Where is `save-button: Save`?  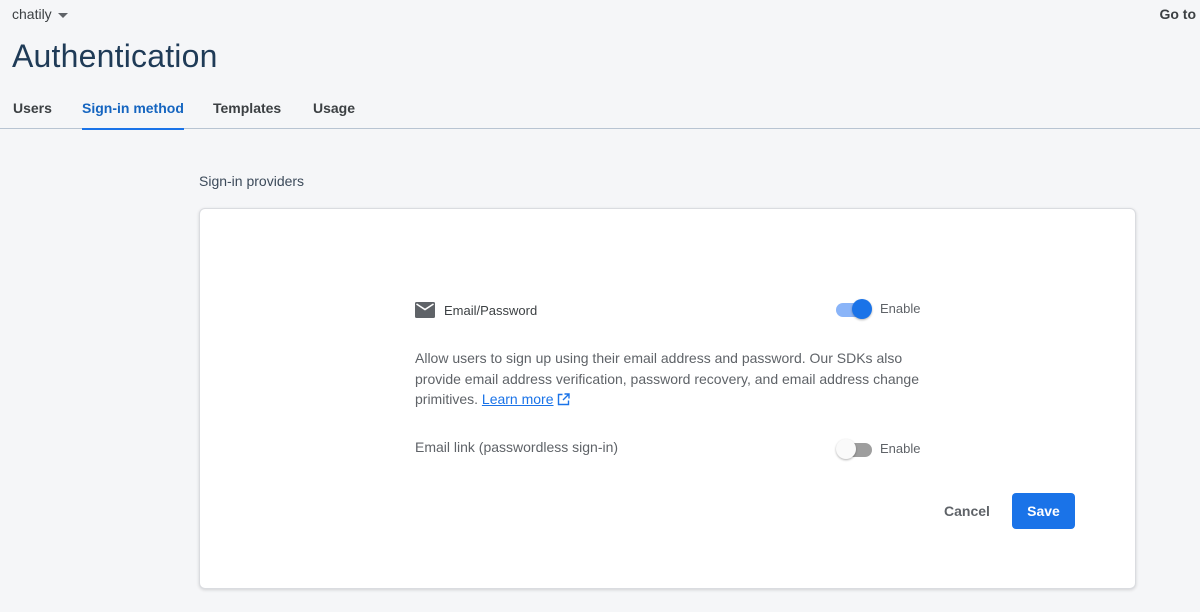 save-button: Save is located at coordinates (1043, 511).